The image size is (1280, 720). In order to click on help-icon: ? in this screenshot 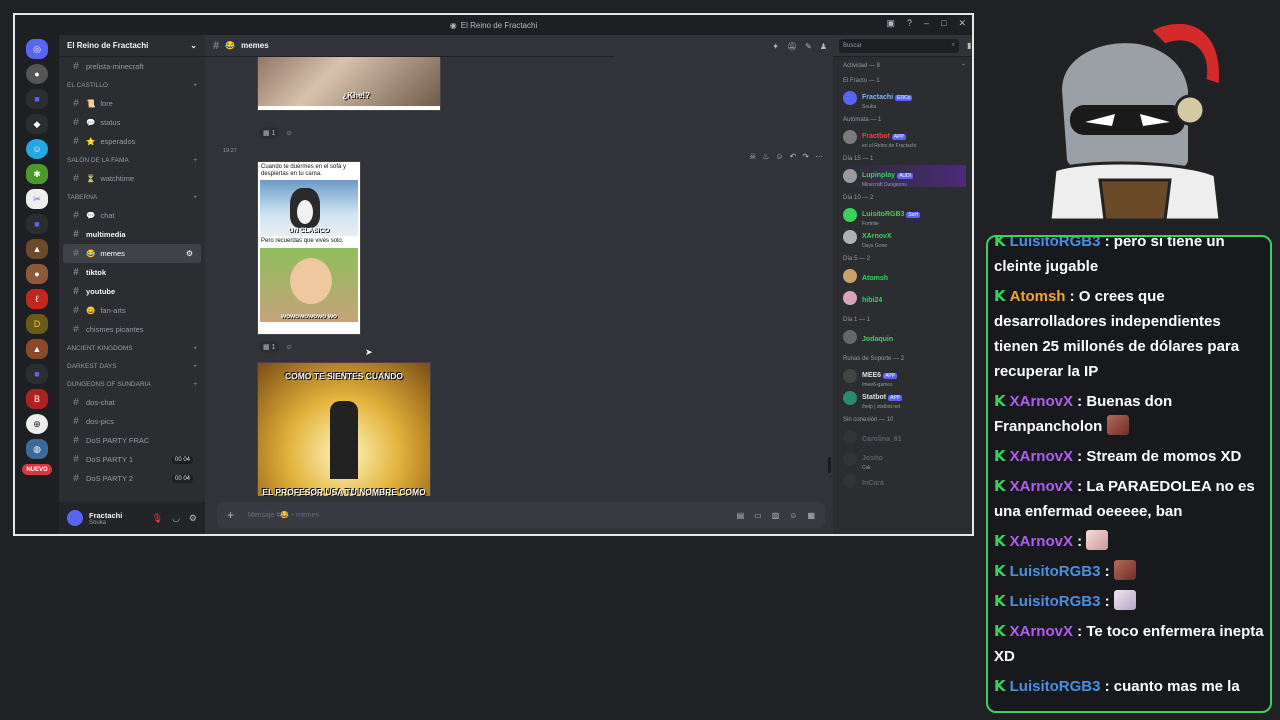, I will do `click(909, 23)`.